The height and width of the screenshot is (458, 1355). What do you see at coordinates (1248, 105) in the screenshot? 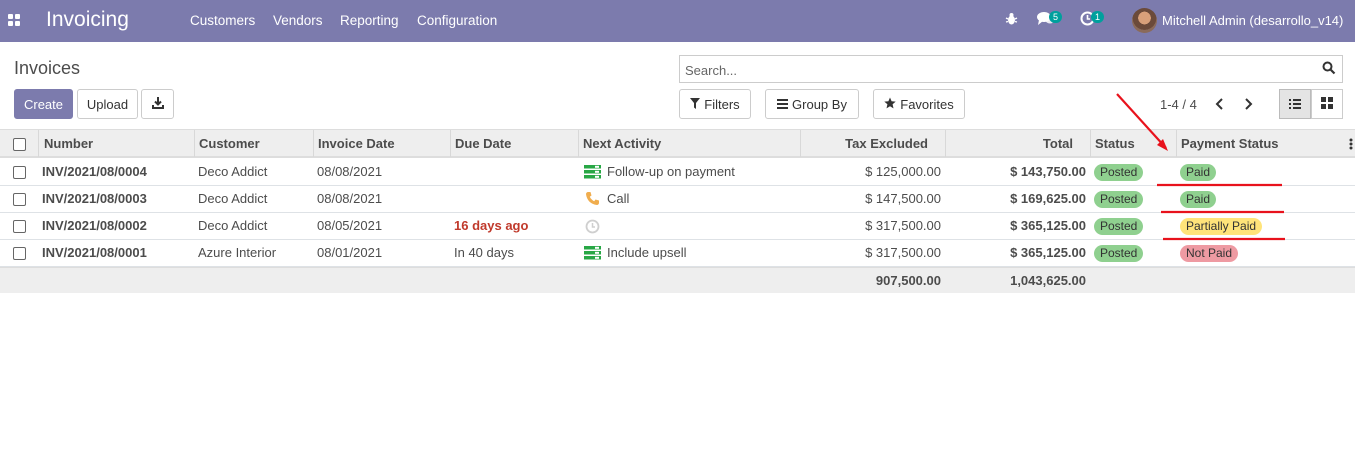
I see `chevron-right-icon` at bounding box center [1248, 105].